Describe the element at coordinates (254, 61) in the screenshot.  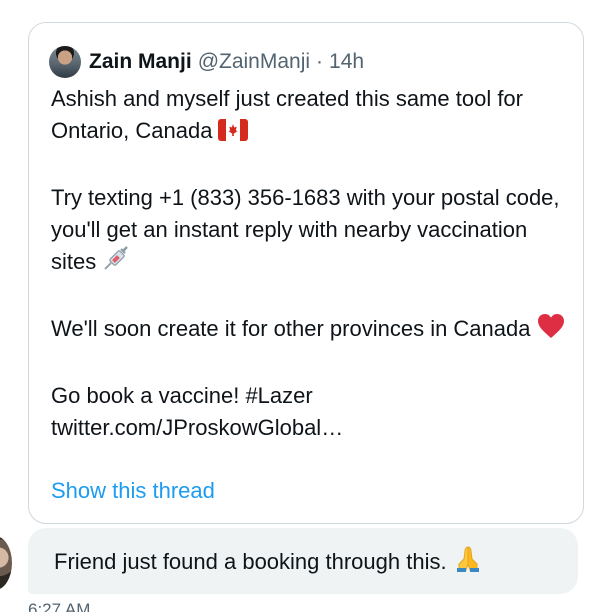
I see `author-handle: @ZainManji` at that location.